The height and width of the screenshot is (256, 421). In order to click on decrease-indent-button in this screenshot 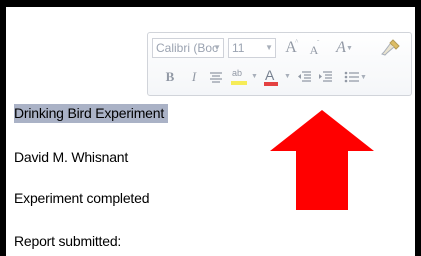, I will do `click(304, 77)`.